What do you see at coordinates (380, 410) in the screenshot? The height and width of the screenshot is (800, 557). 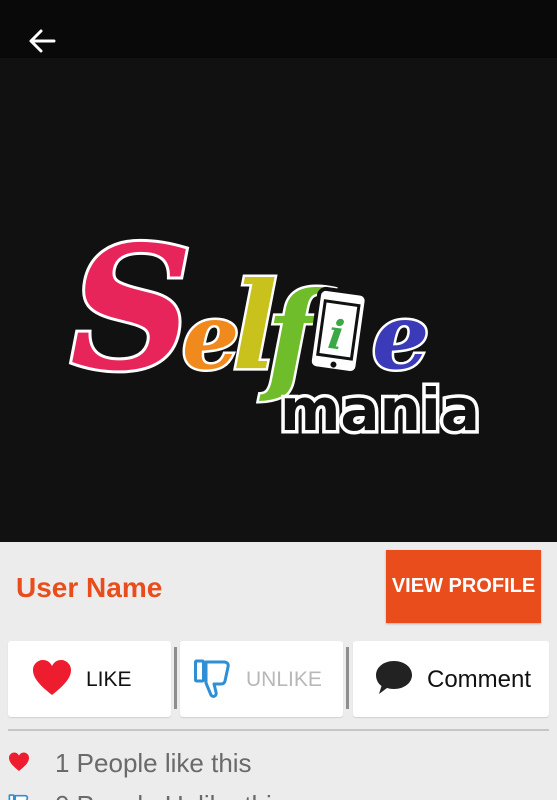 I see `svg-text: mania` at bounding box center [380, 410].